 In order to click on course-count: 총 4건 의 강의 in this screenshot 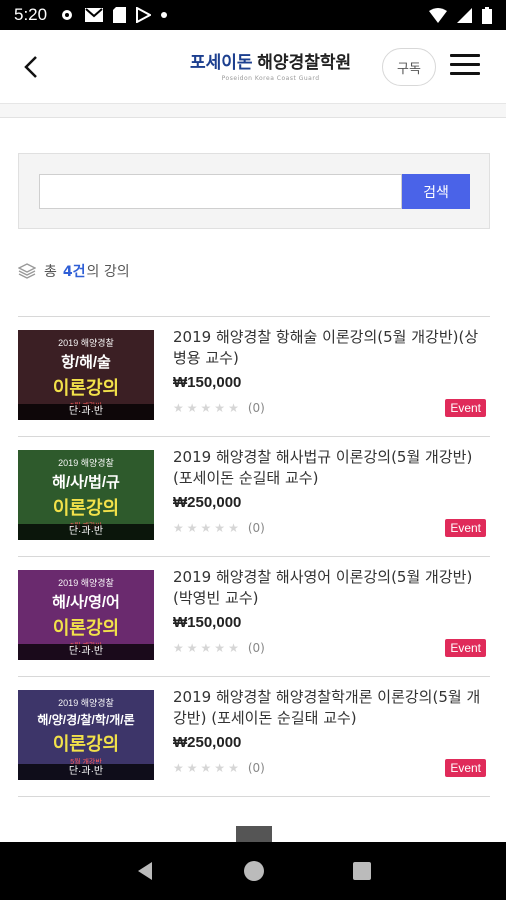, I will do `click(74, 271)`.